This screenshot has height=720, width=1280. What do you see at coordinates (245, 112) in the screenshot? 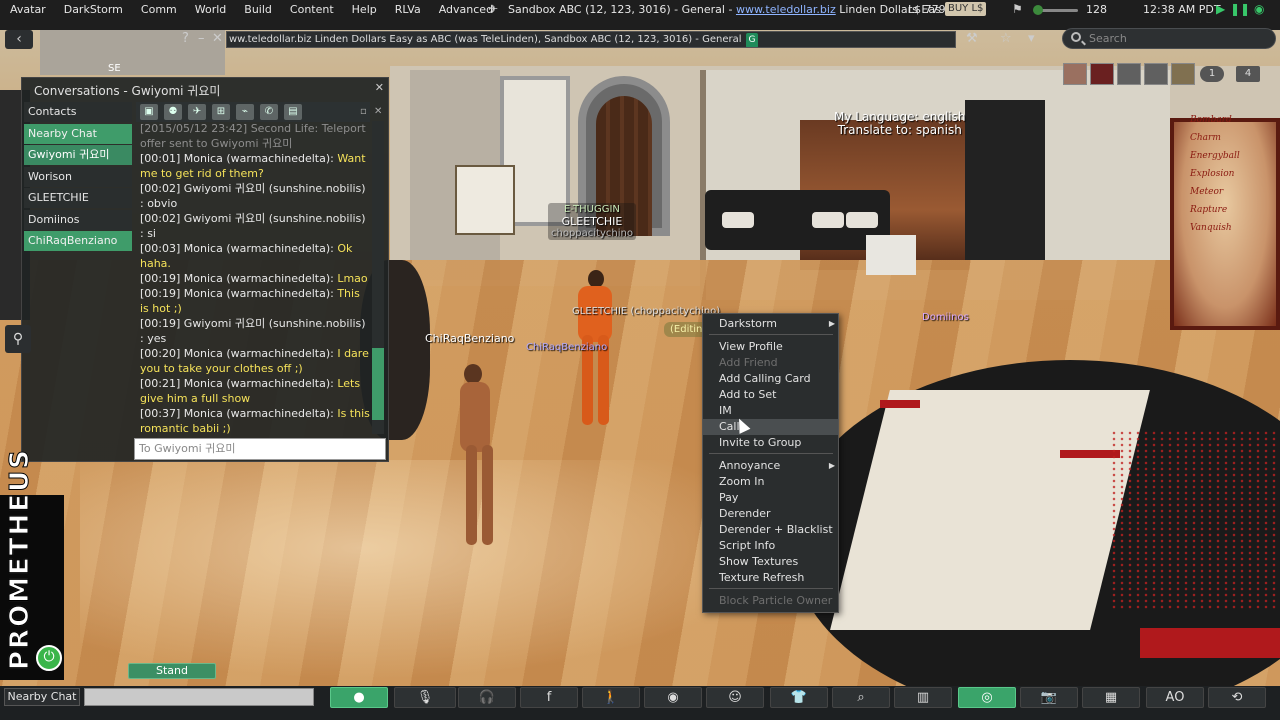
I see `pay-icon: ⌁` at bounding box center [245, 112].